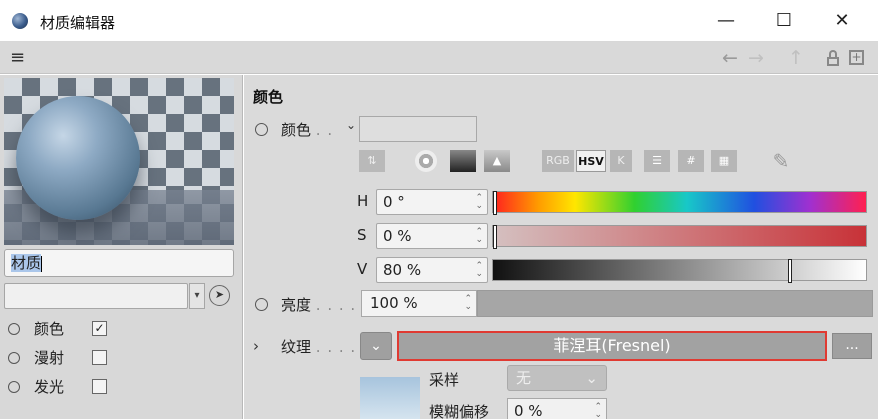 The image size is (878, 419). Describe the element at coordinates (591, 161) in the screenshot. I see `hsv-mode-button: HSV` at that location.